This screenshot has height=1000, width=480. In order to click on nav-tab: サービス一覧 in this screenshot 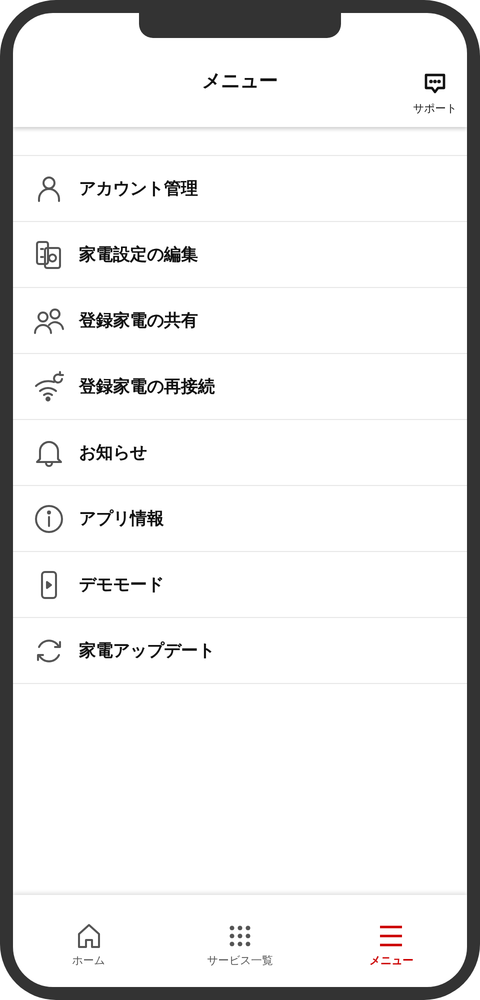, I will do `click(240, 941)`.